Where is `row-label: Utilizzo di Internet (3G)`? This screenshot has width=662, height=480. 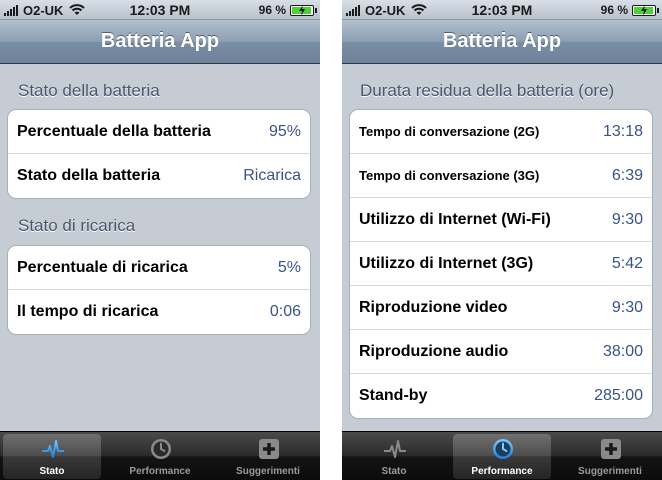 row-label: Utilizzo di Internet (3G) is located at coordinates (446, 263).